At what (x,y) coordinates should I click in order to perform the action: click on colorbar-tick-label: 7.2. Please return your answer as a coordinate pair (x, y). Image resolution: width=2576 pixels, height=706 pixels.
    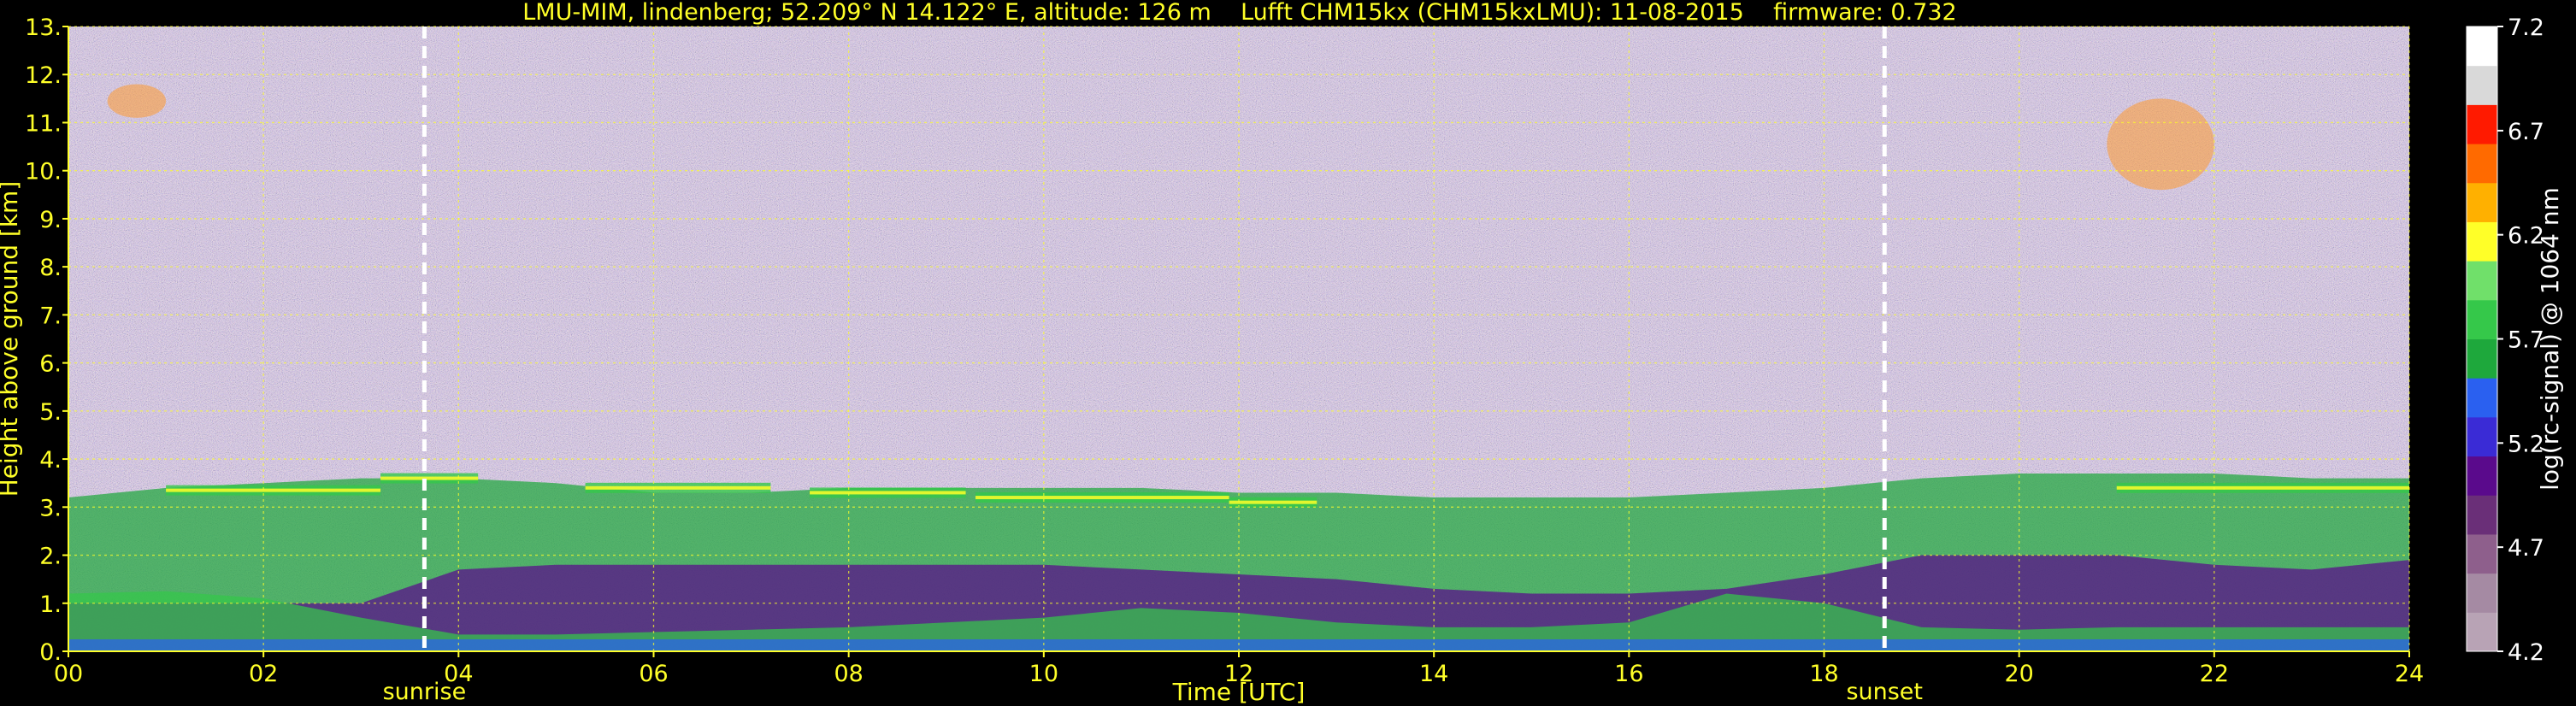
    Looking at the image, I should click on (2526, 28).